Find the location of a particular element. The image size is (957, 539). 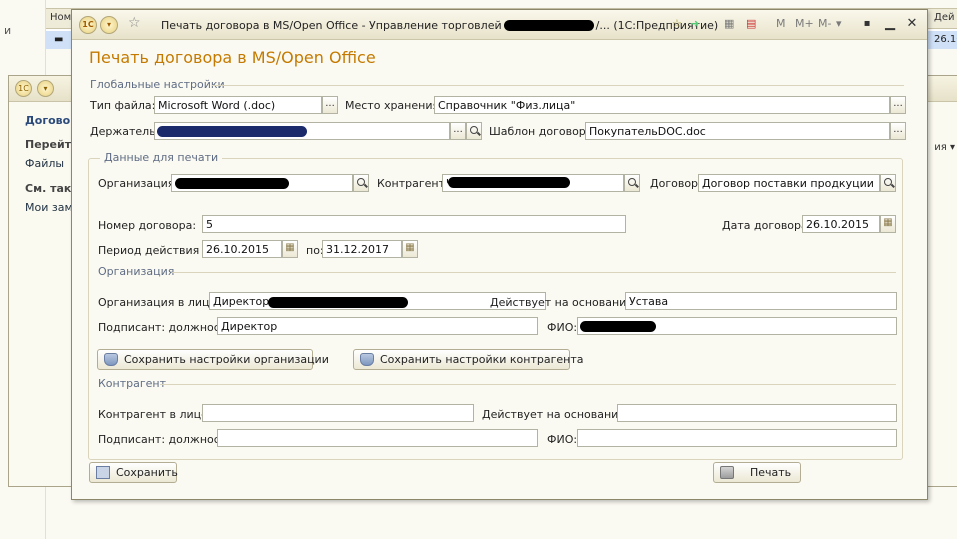

cp-basis-field is located at coordinates (757, 413).